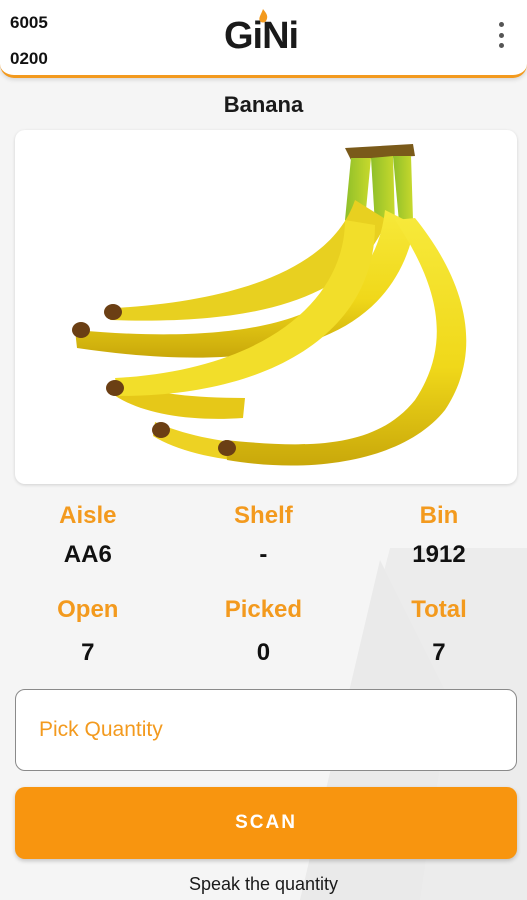 This screenshot has height=900, width=527. What do you see at coordinates (88, 652) in the screenshot?
I see `open-value: 7` at bounding box center [88, 652].